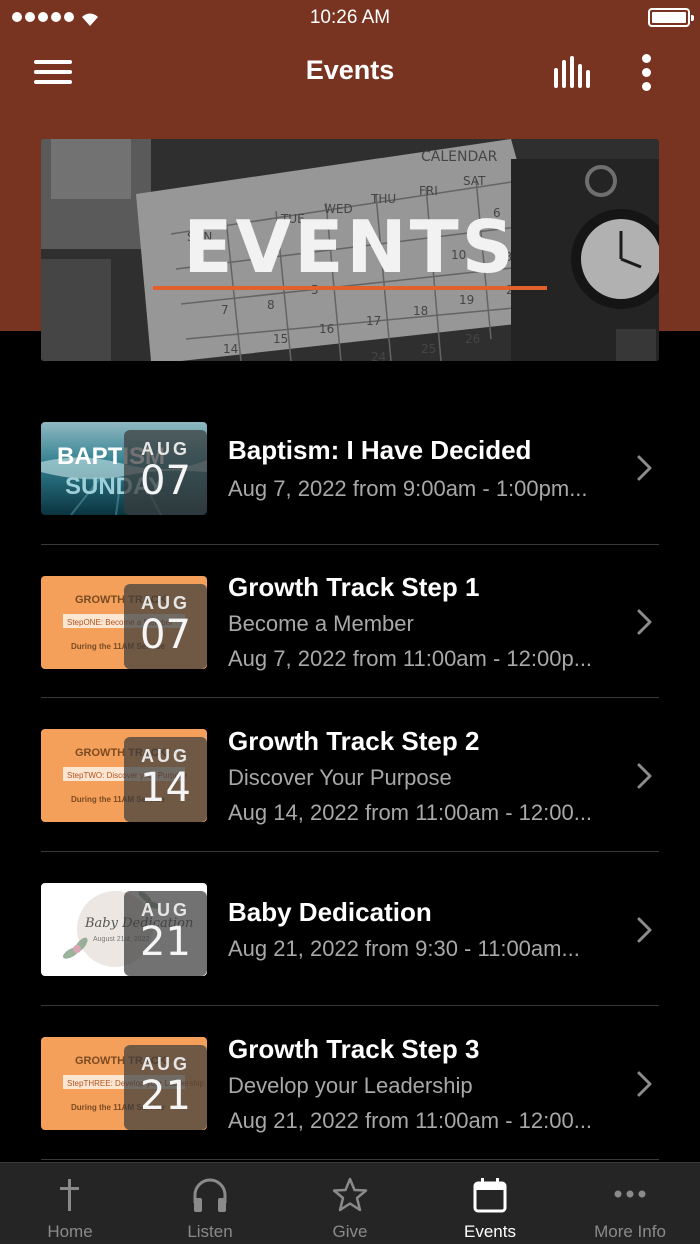 The image size is (700, 1244). I want to click on event-title: Growth Track Step 2, so click(354, 741).